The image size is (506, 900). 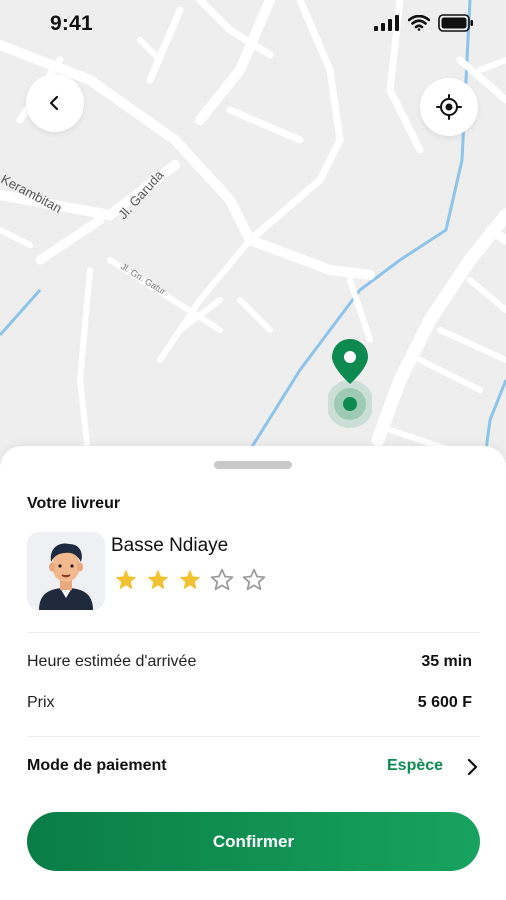 What do you see at coordinates (415, 766) in the screenshot?
I see `payment-mode-value: Espèce` at bounding box center [415, 766].